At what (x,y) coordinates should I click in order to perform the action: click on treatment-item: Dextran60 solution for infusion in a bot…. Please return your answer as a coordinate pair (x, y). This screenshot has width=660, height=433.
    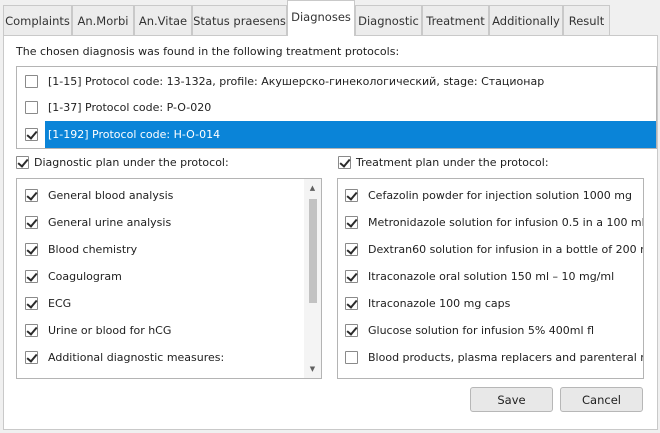
    Looking at the image, I should click on (490, 249).